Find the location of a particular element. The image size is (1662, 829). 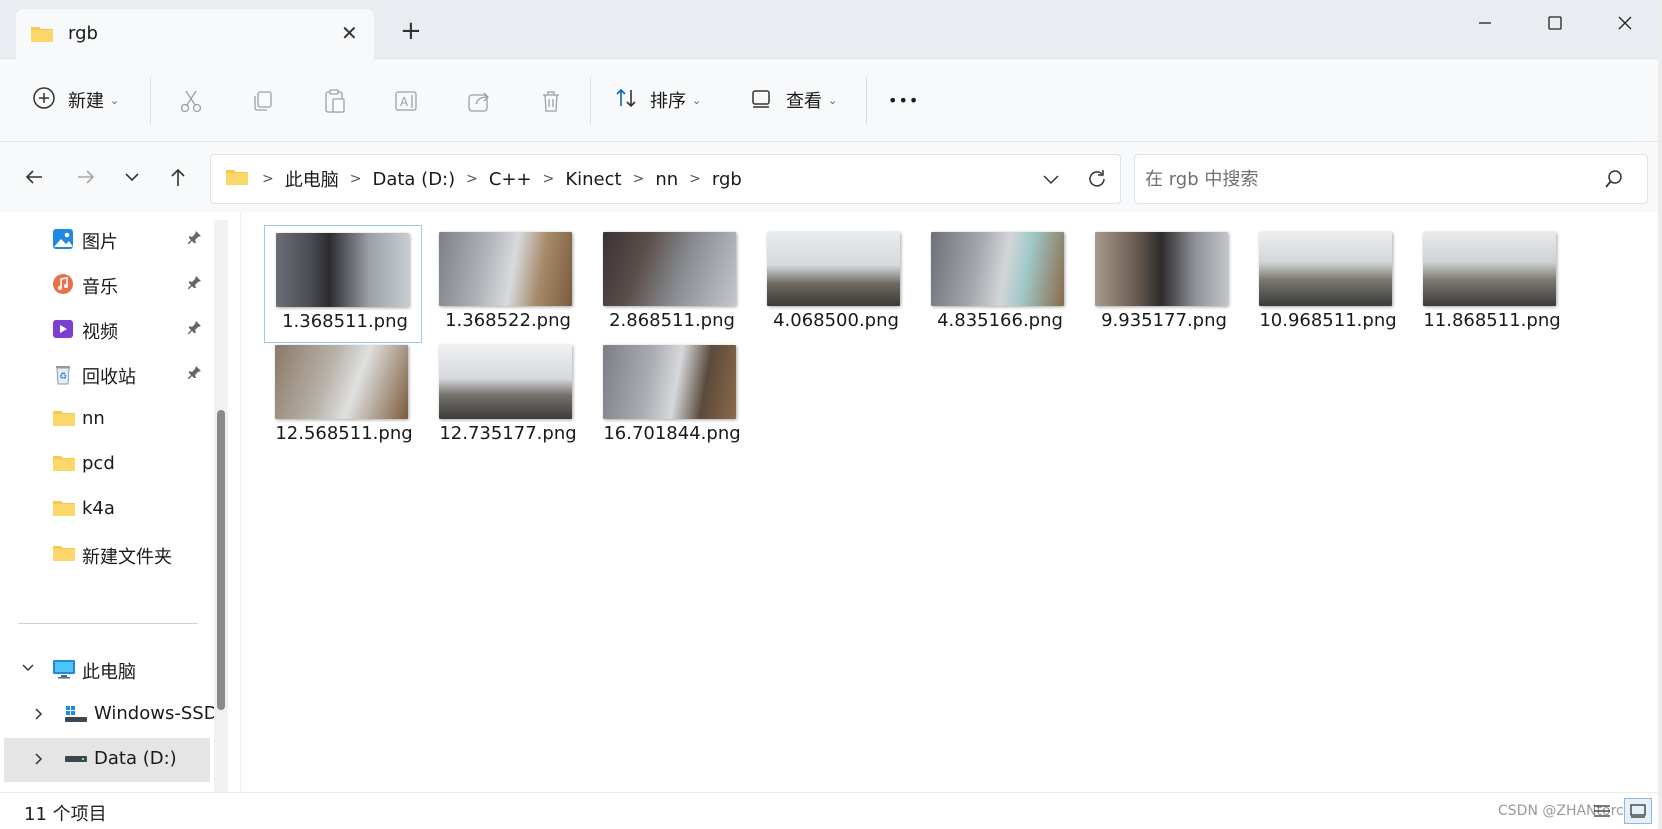

close-tab-icon: ✕ is located at coordinates (349, 33).